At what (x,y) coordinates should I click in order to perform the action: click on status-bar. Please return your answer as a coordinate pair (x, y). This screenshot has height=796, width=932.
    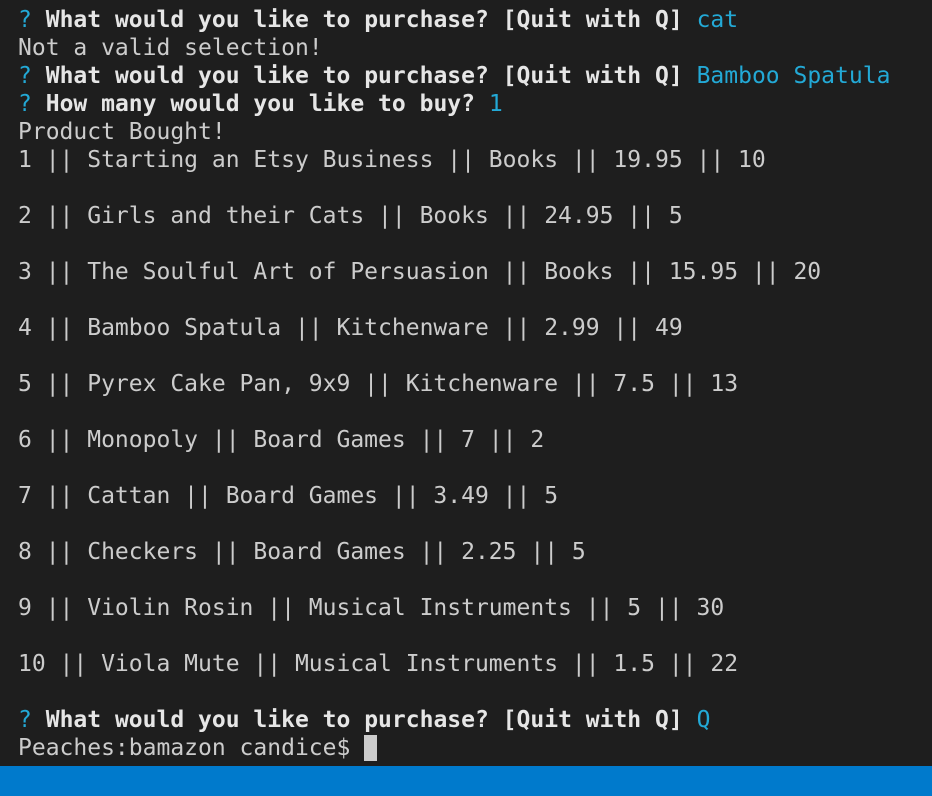
    Looking at the image, I should click on (466, 781).